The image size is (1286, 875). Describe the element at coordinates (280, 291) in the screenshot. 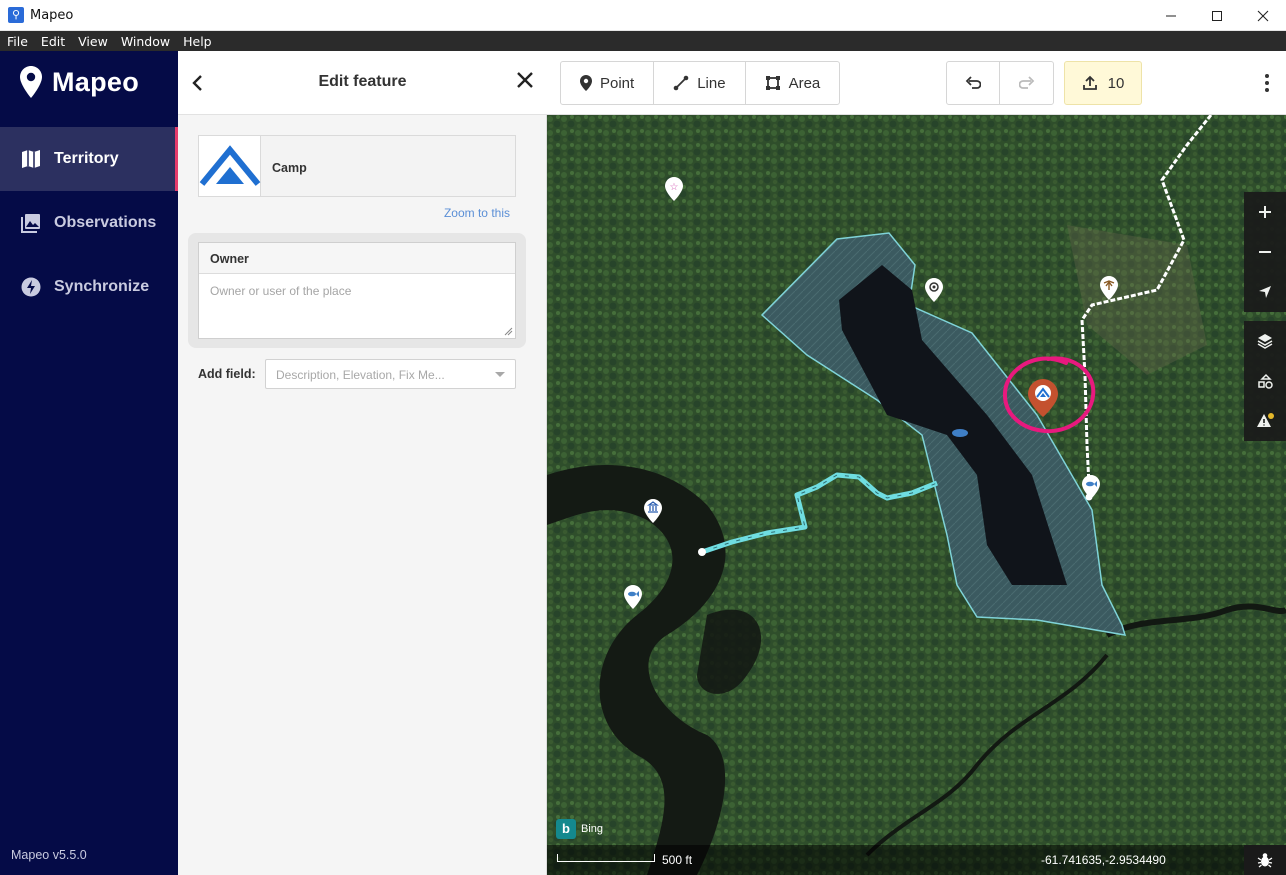

I see `owner-input: Owner or user of the place` at that location.